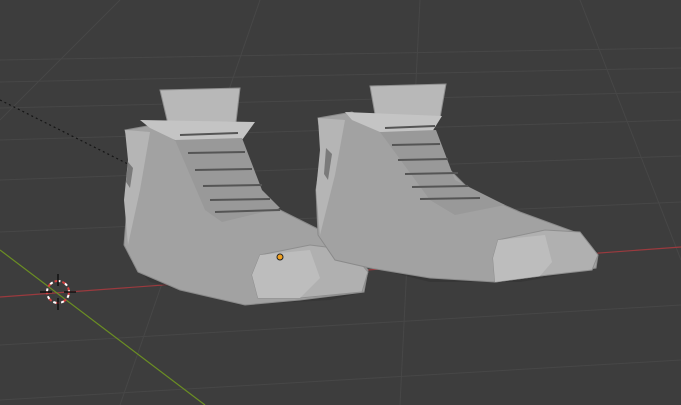 The image size is (681, 405). What do you see at coordinates (58, 292) in the screenshot?
I see `3d-cursor-icon` at bounding box center [58, 292].